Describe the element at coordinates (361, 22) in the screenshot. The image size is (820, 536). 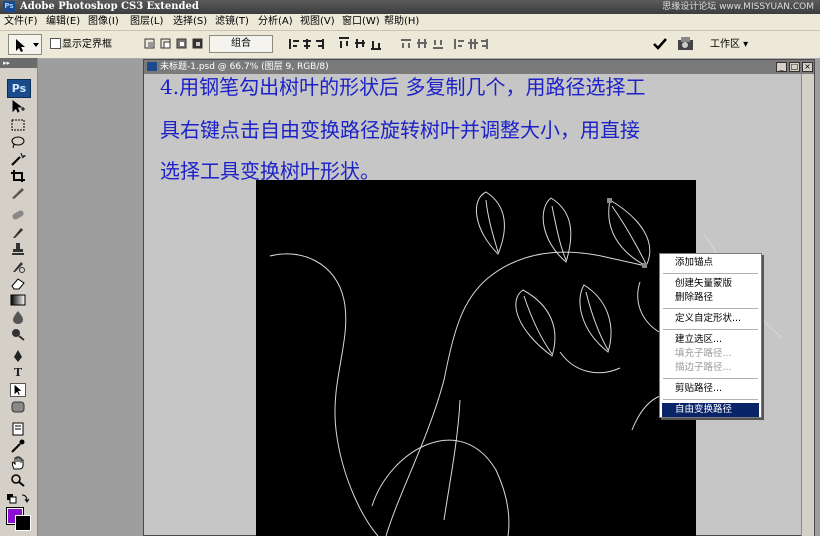
I see `menu-window: 窗口(W)` at that location.